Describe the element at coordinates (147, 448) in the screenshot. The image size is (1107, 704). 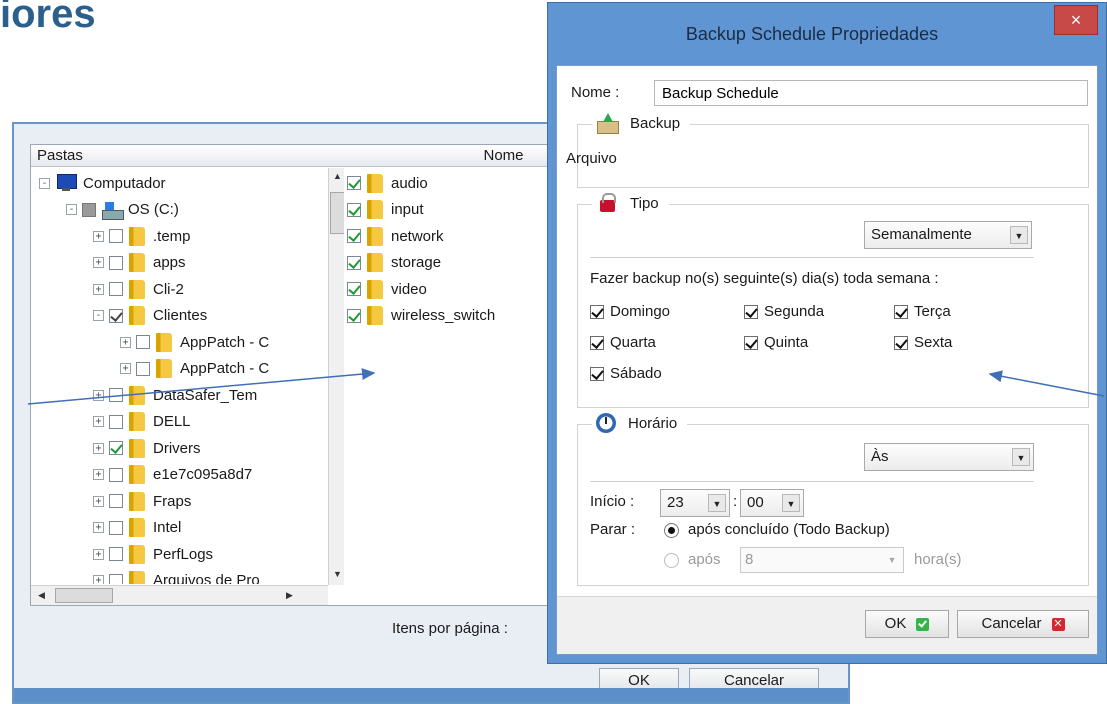
I see `tree-item: + Drivers` at that location.